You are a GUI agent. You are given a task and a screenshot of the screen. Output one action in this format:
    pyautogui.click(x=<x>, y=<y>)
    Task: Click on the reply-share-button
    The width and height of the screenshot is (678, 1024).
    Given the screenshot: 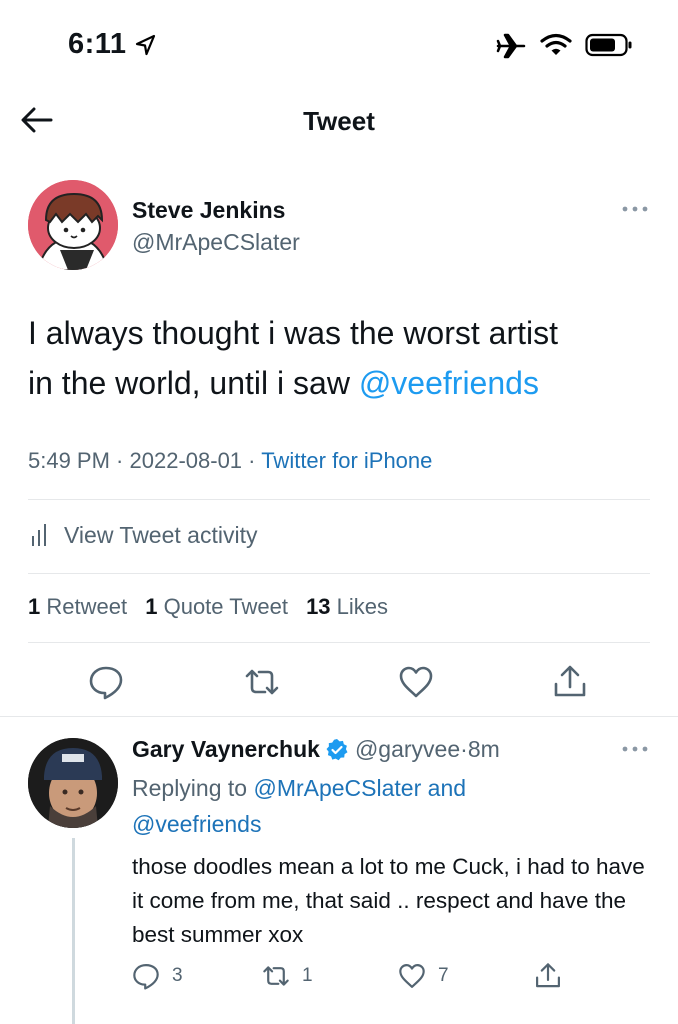 What is the action you would take?
    pyautogui.click(x=548, y=976)
    